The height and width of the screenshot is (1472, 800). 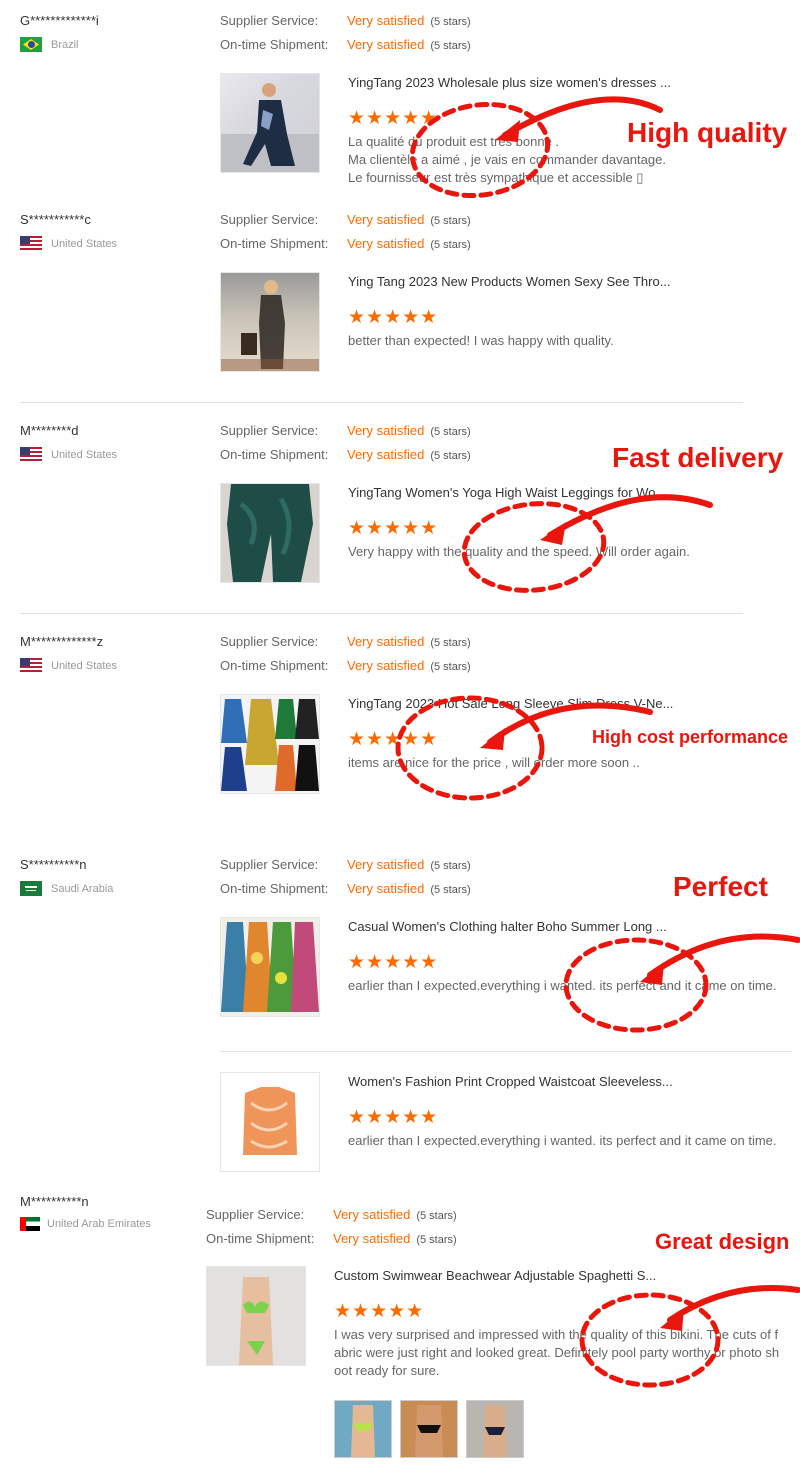 I want to click on annotation-high-quality: High quality, so click(x=707, y=132).